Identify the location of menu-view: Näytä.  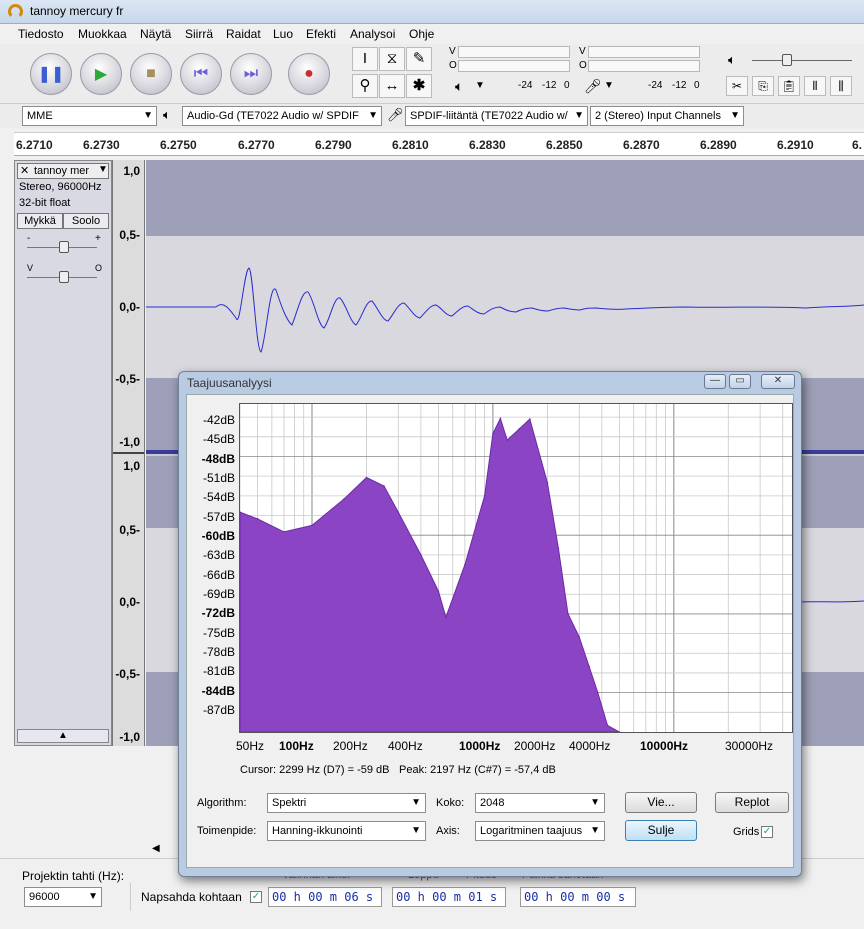
(155, 34).